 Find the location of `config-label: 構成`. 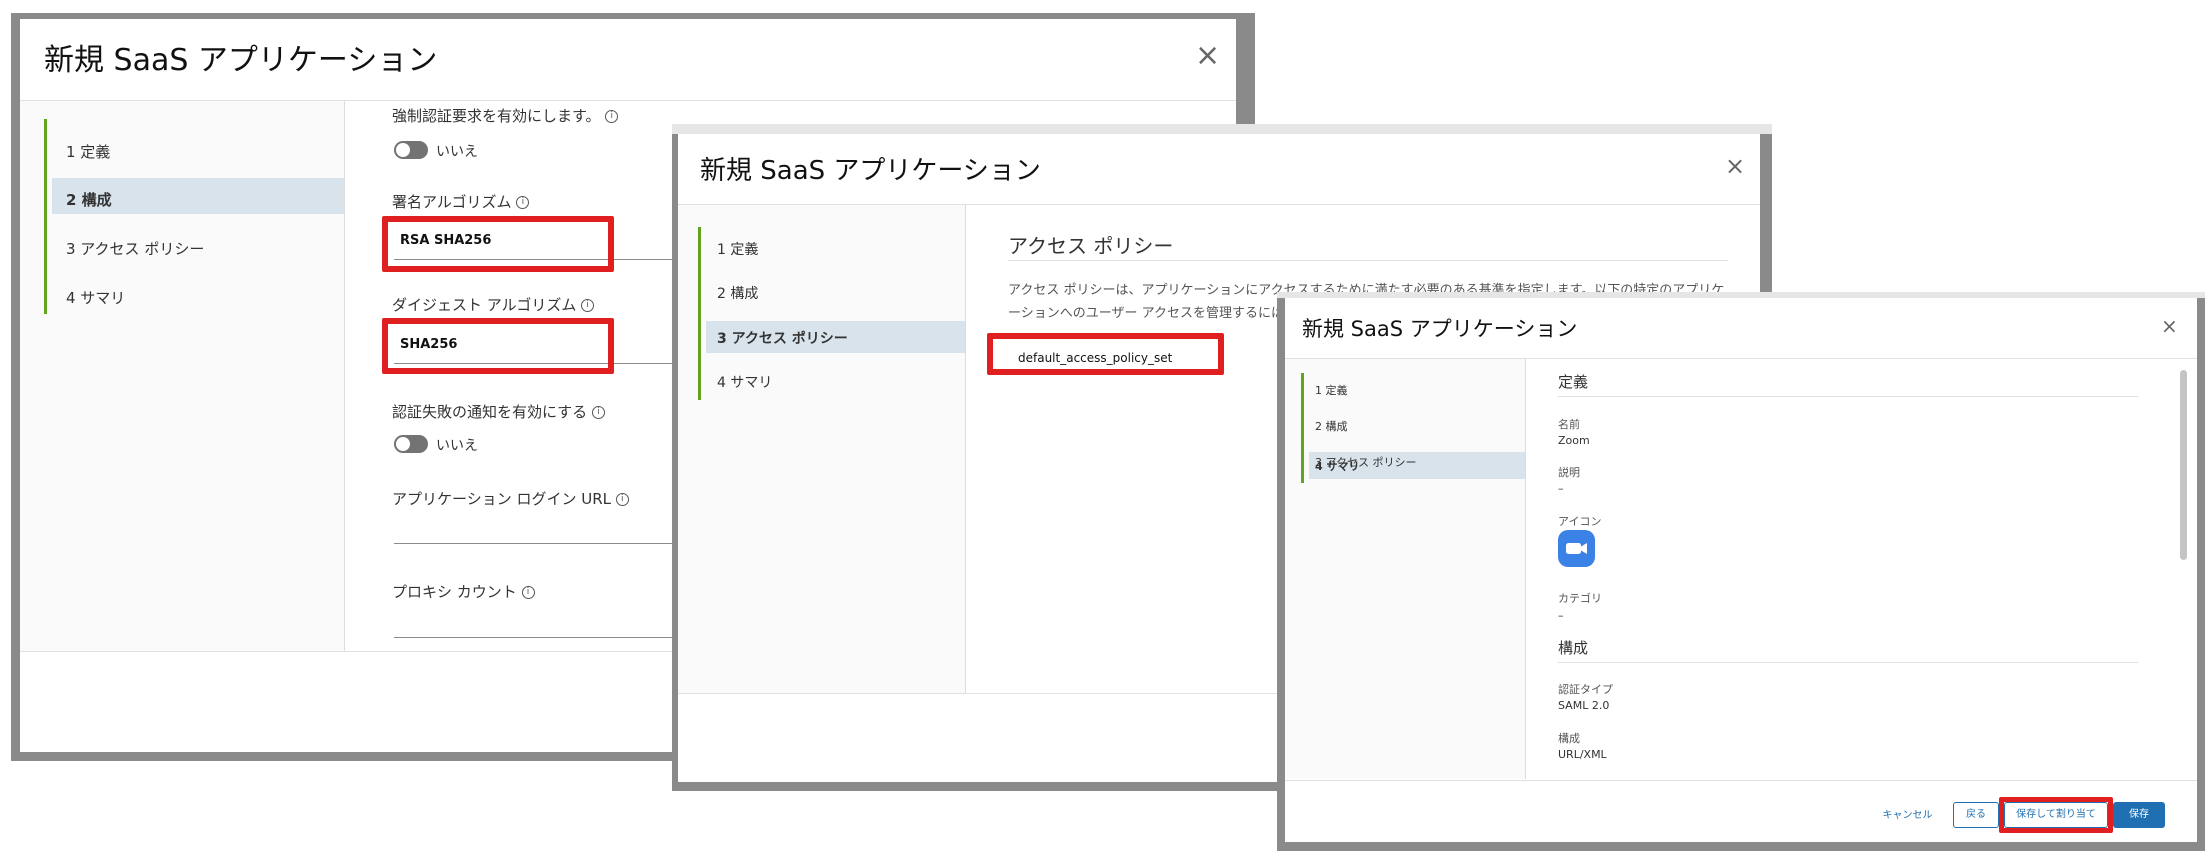

config-label: 構成 is located at coordinates (1569, 738).